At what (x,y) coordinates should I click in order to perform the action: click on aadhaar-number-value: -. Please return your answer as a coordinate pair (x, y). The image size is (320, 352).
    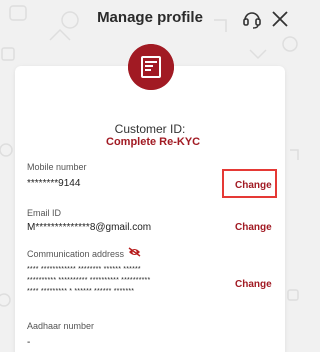
    Looking at the image, I should click on (29, 342).